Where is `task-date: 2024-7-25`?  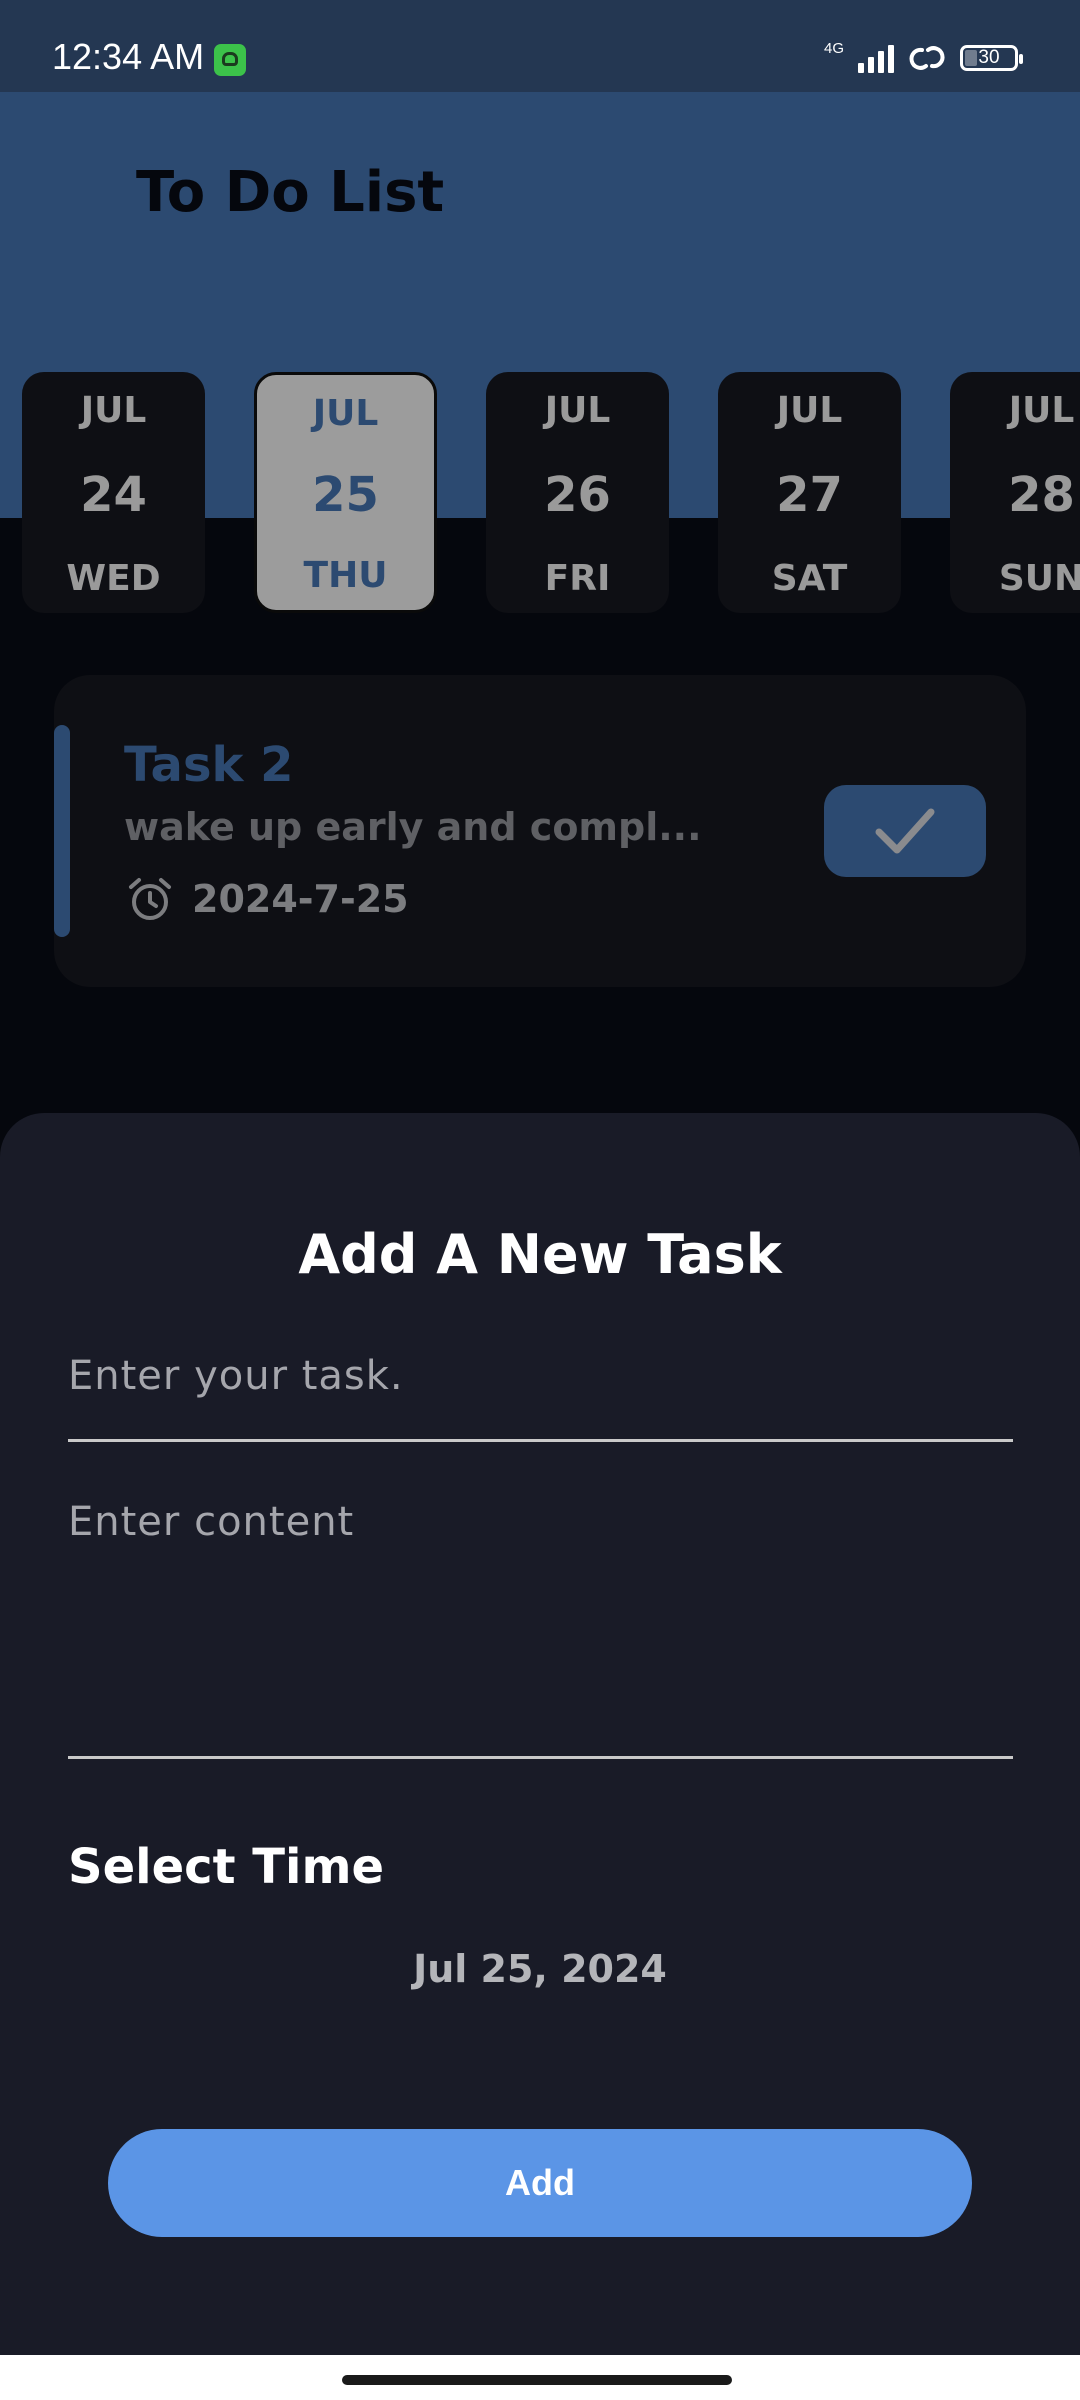
task-date: 2024-7-25 is located at coordinates (300, 899).